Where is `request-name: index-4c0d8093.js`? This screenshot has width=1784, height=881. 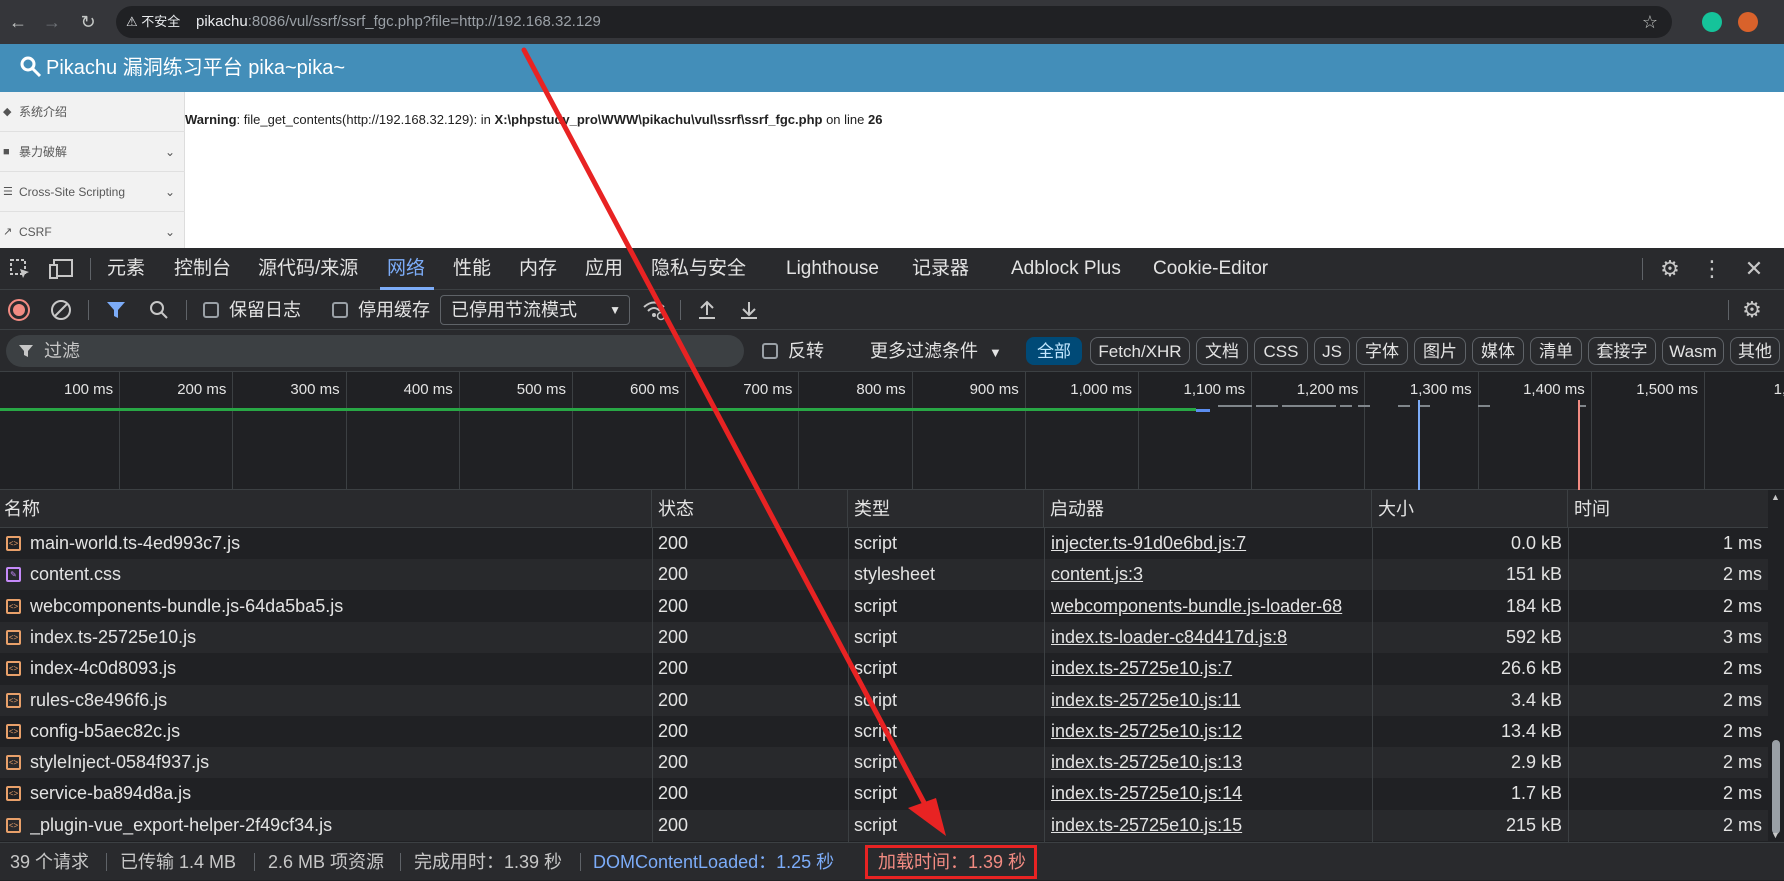
request-name: index-4c0d8093.js is located at coordinates (339, 668).